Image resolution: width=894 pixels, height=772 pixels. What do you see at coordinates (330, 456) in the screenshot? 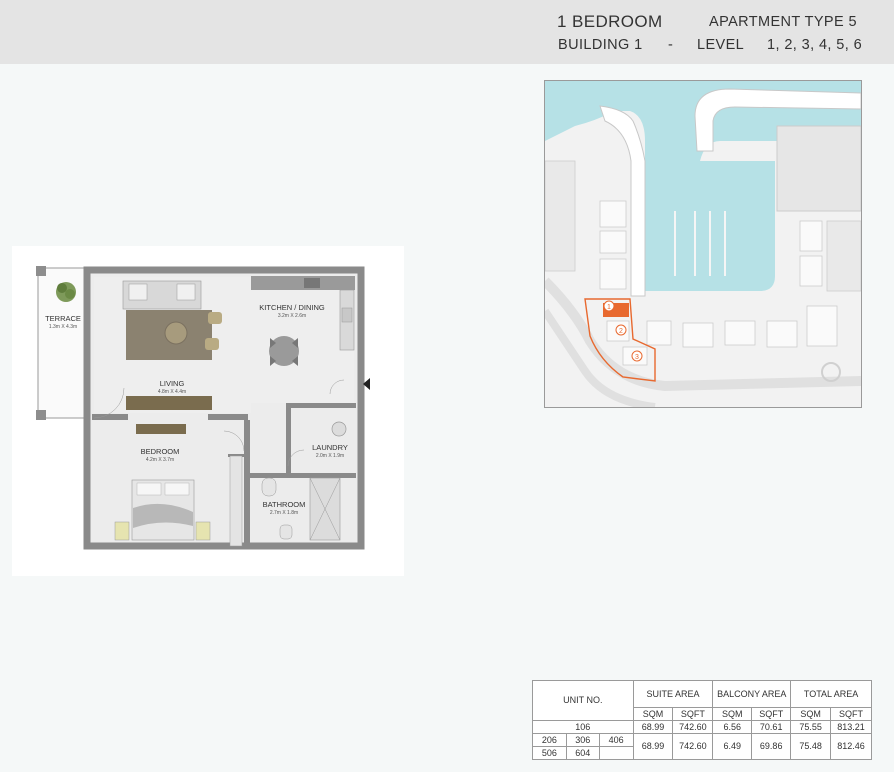
I see `room-dims-laundry: 2.0m X 1.9m` at bounding box center [330, 456].